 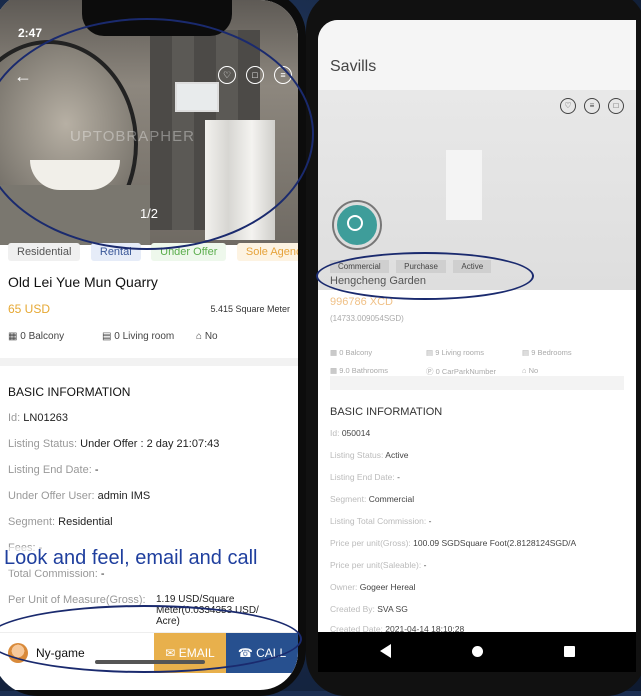 What do you see at coordinates (18, 653) in the screenshot?
I see `avatar` at bounding box center [18, 653].